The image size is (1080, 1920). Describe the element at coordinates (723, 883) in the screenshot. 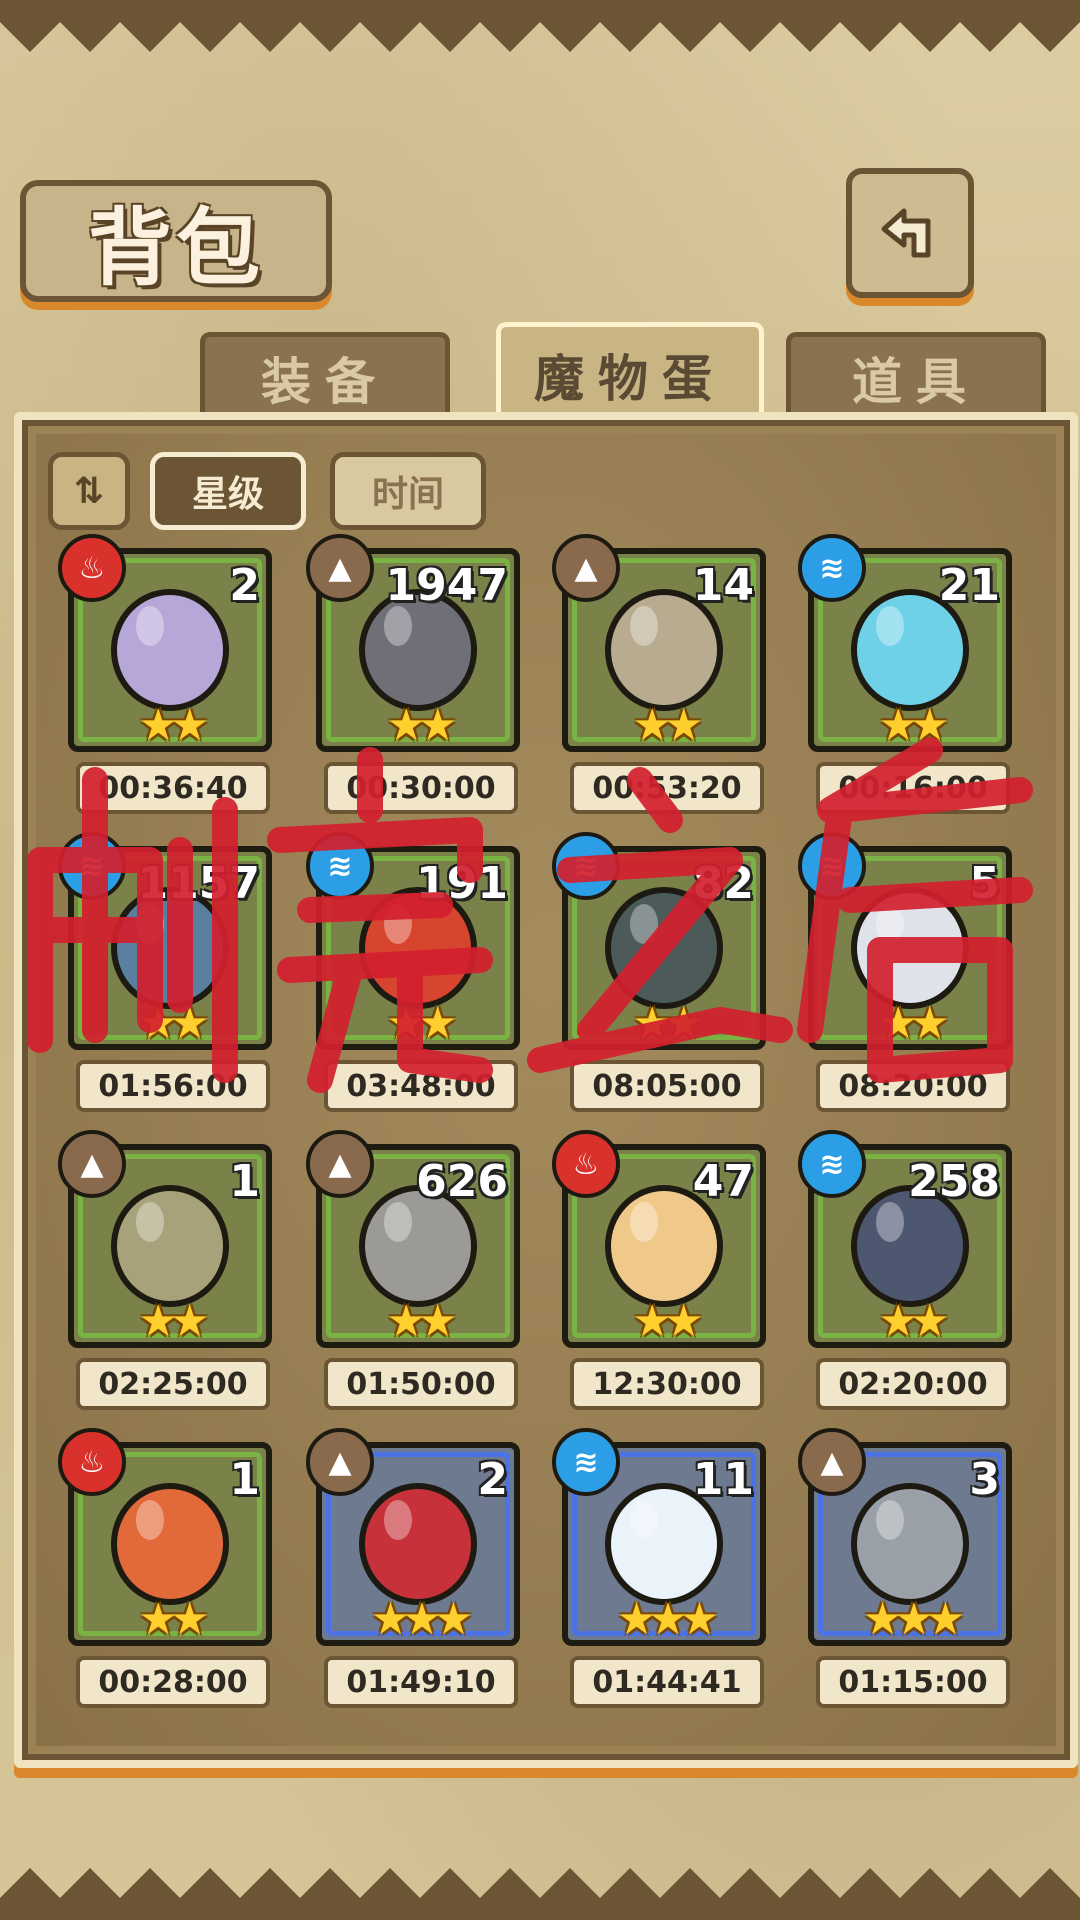

I see `egg-count: 82` at that location.